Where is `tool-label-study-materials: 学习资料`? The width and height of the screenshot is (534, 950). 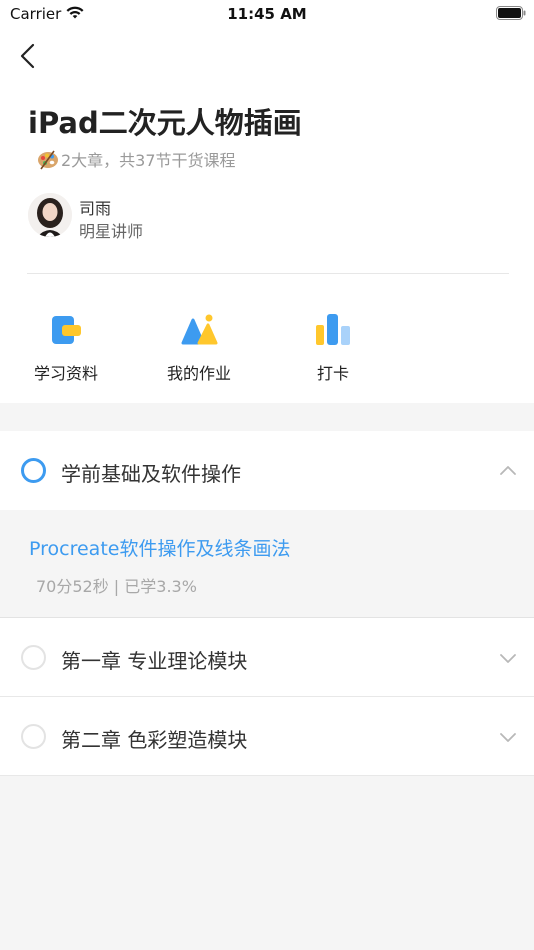 tool-label-study-materials: 学习资料 is located at coordinates (65, 373).